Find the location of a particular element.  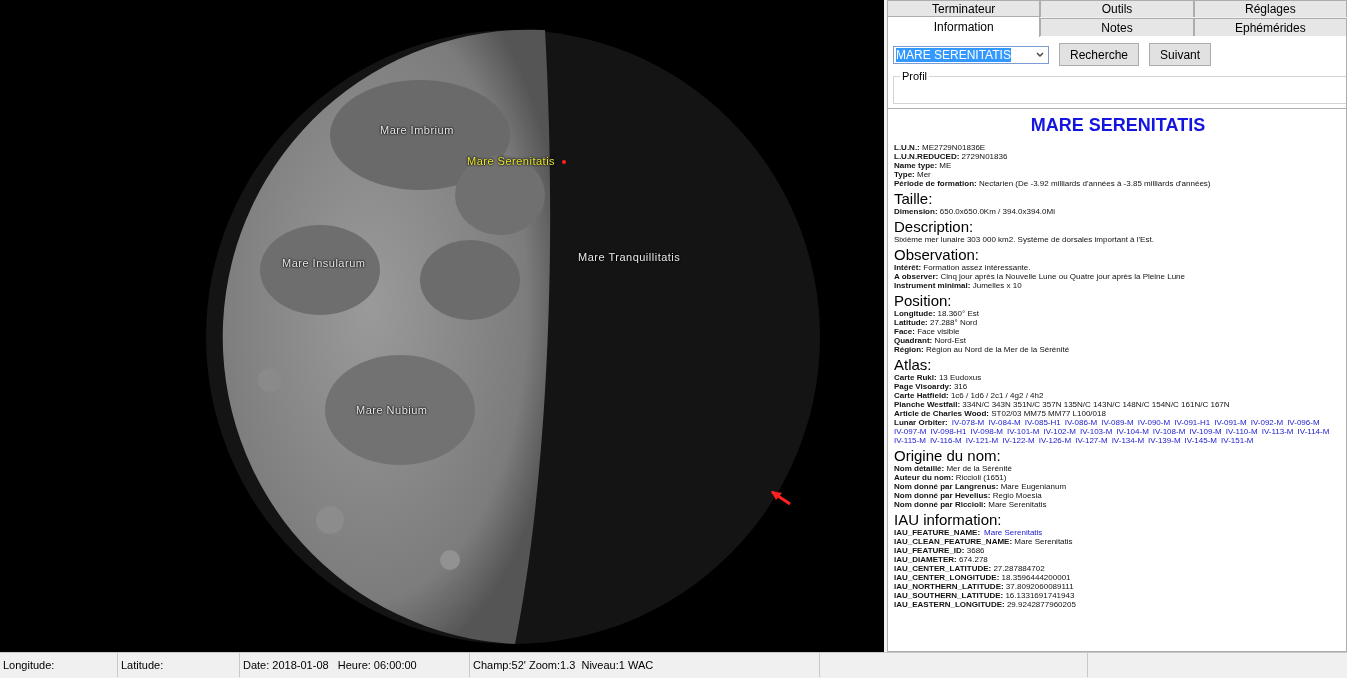

image-link: IV-114-M is located at coordinates (1313, 431).